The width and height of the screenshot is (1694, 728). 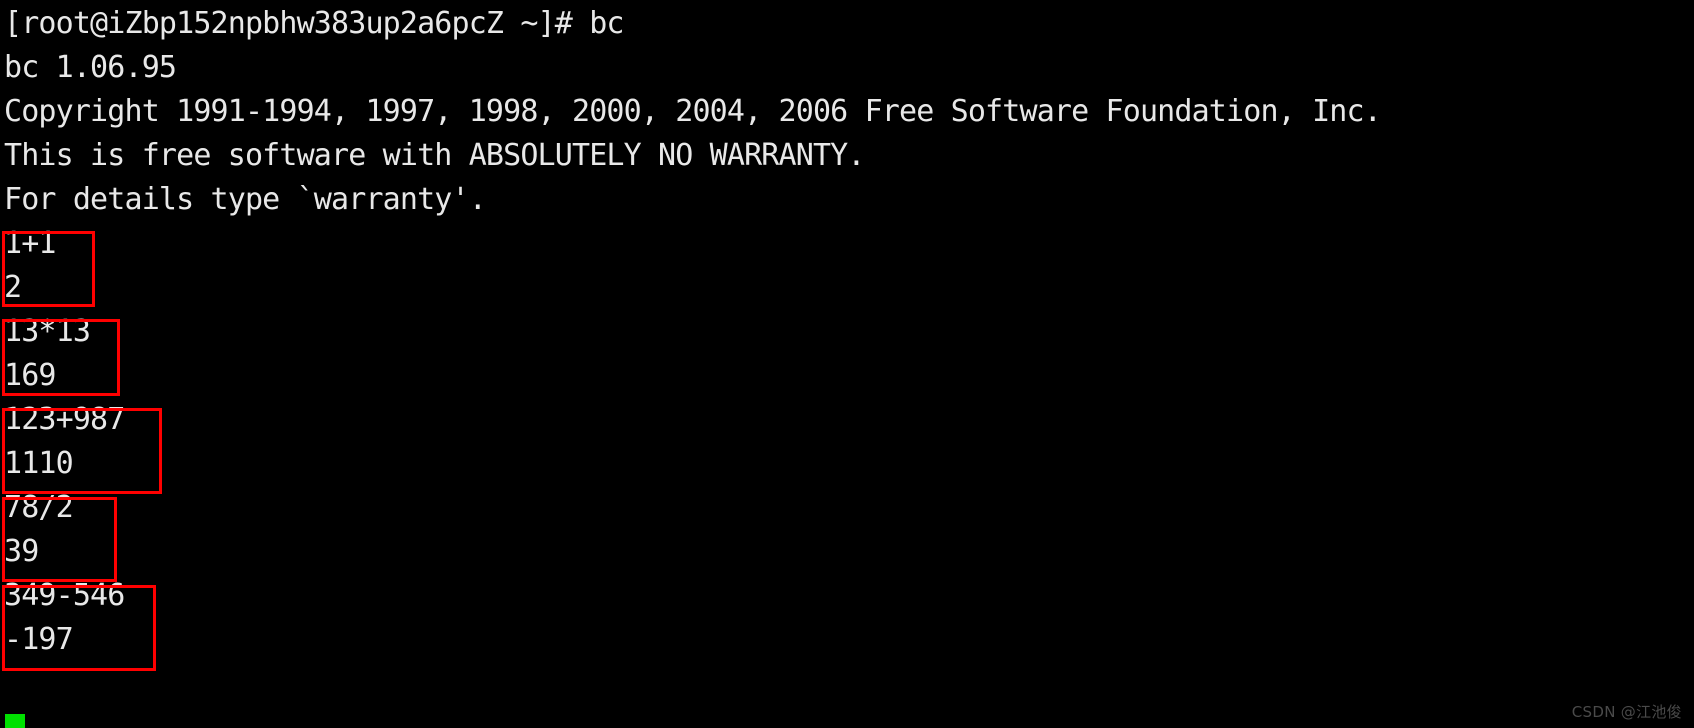 I want to click on terminal-cursor, so click(x=15, y=721).